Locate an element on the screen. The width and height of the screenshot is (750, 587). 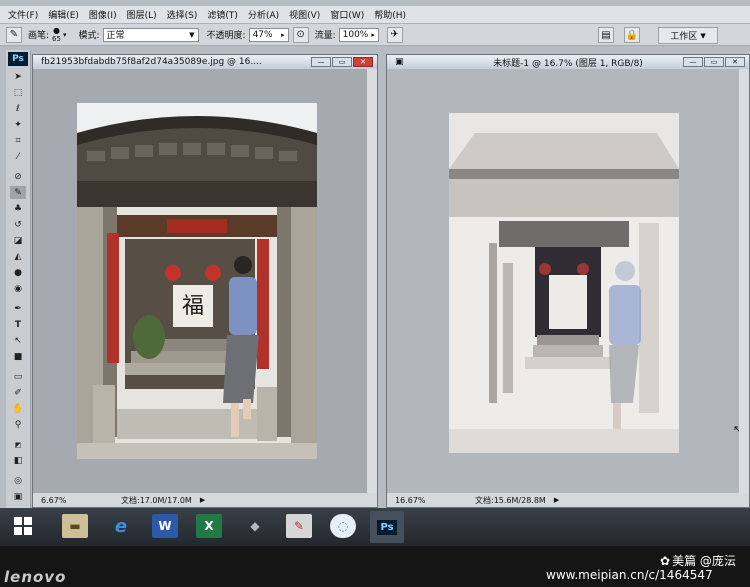
start-button is located at coordinates (23, 526).